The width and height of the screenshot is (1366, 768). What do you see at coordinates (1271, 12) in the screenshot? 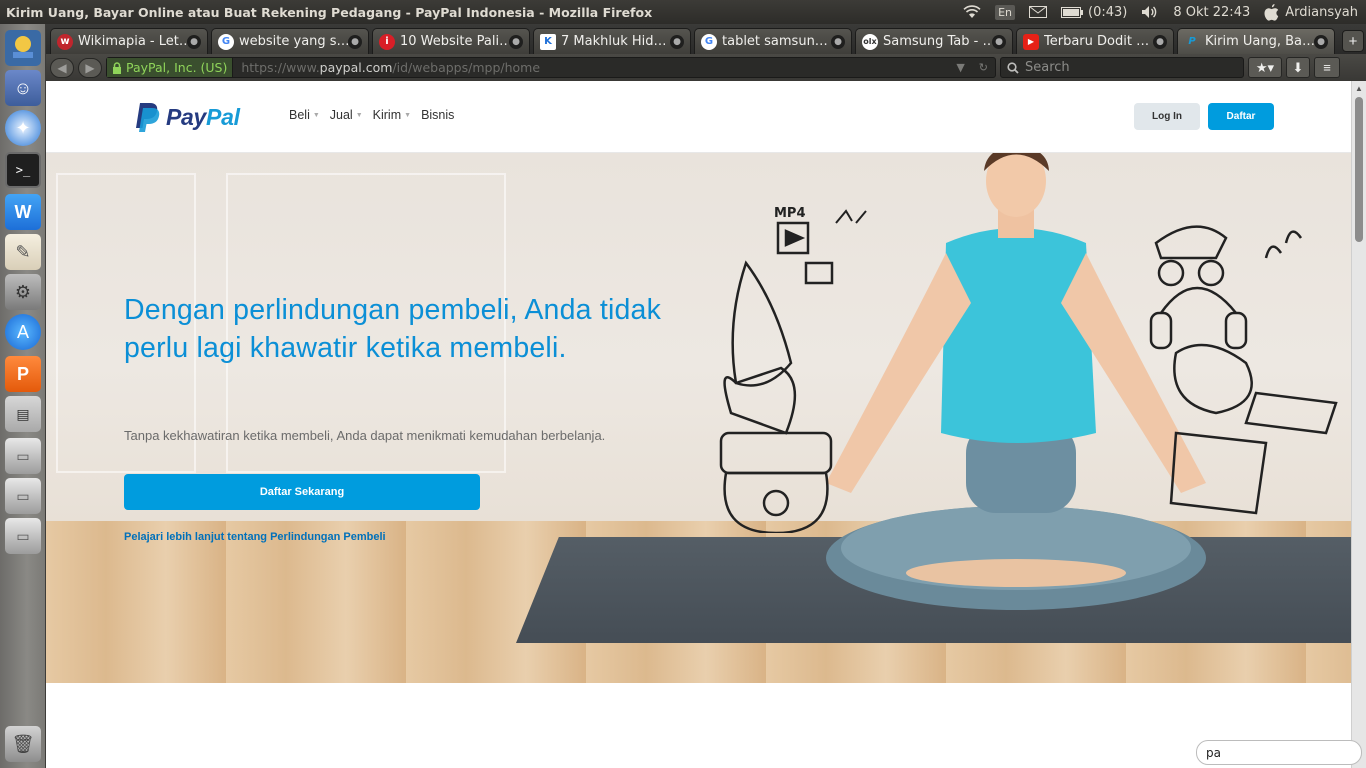
I see `apple-icon` at bounding box center [1271, 12].